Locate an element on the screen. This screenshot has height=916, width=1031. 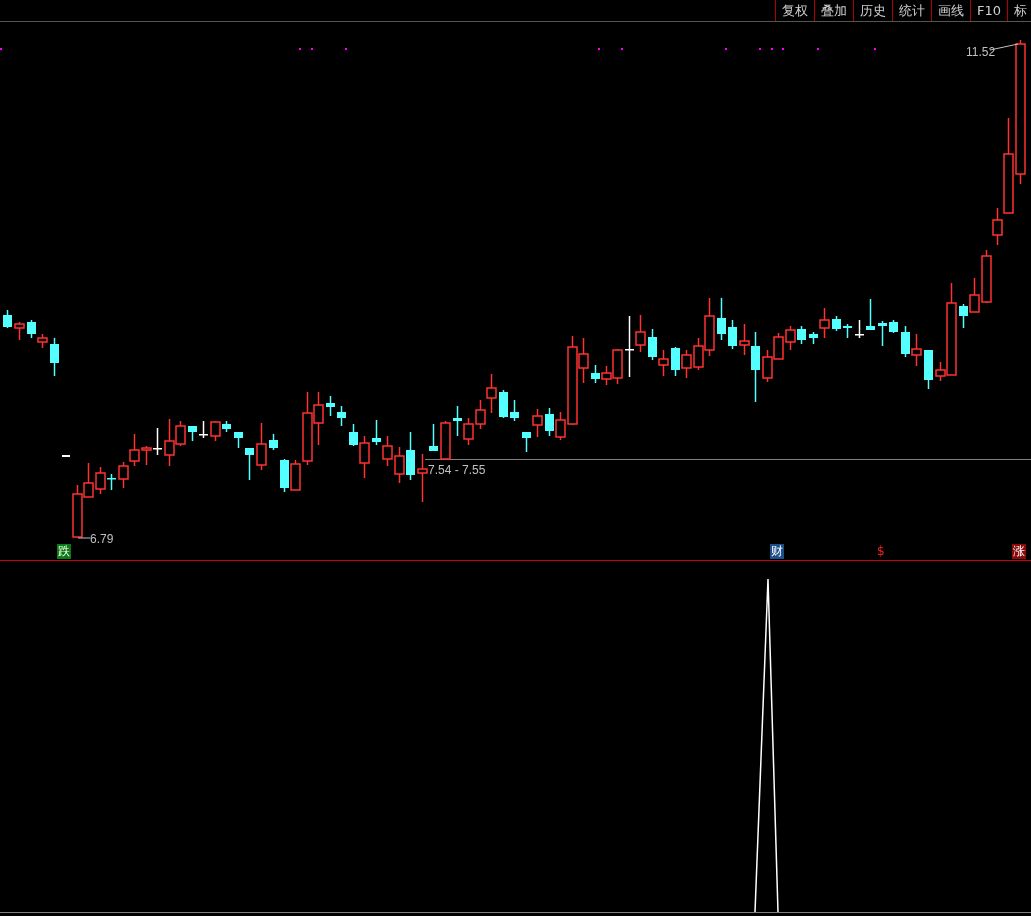
toolbar-button: 历史 is located at coordinates (872, 10).